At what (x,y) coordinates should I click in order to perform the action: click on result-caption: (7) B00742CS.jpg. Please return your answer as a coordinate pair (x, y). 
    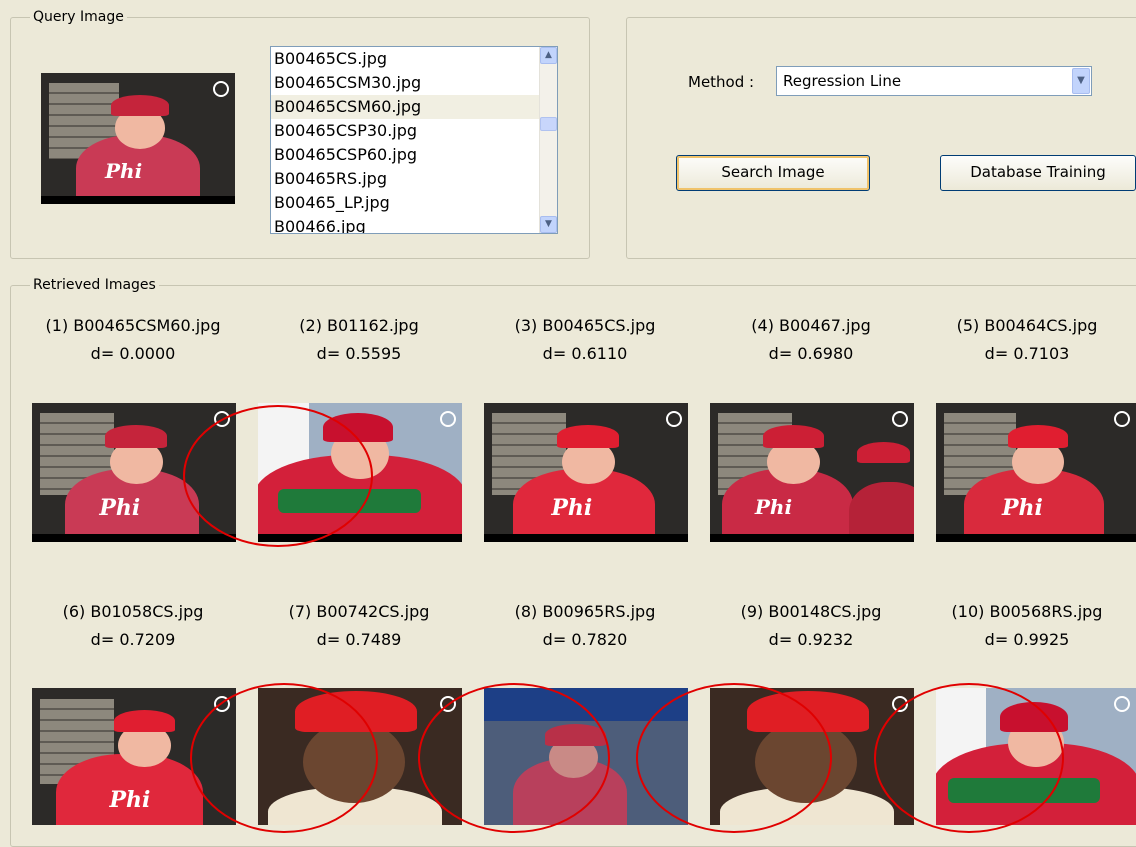
    Looking at the image, I should click on (359, 611).